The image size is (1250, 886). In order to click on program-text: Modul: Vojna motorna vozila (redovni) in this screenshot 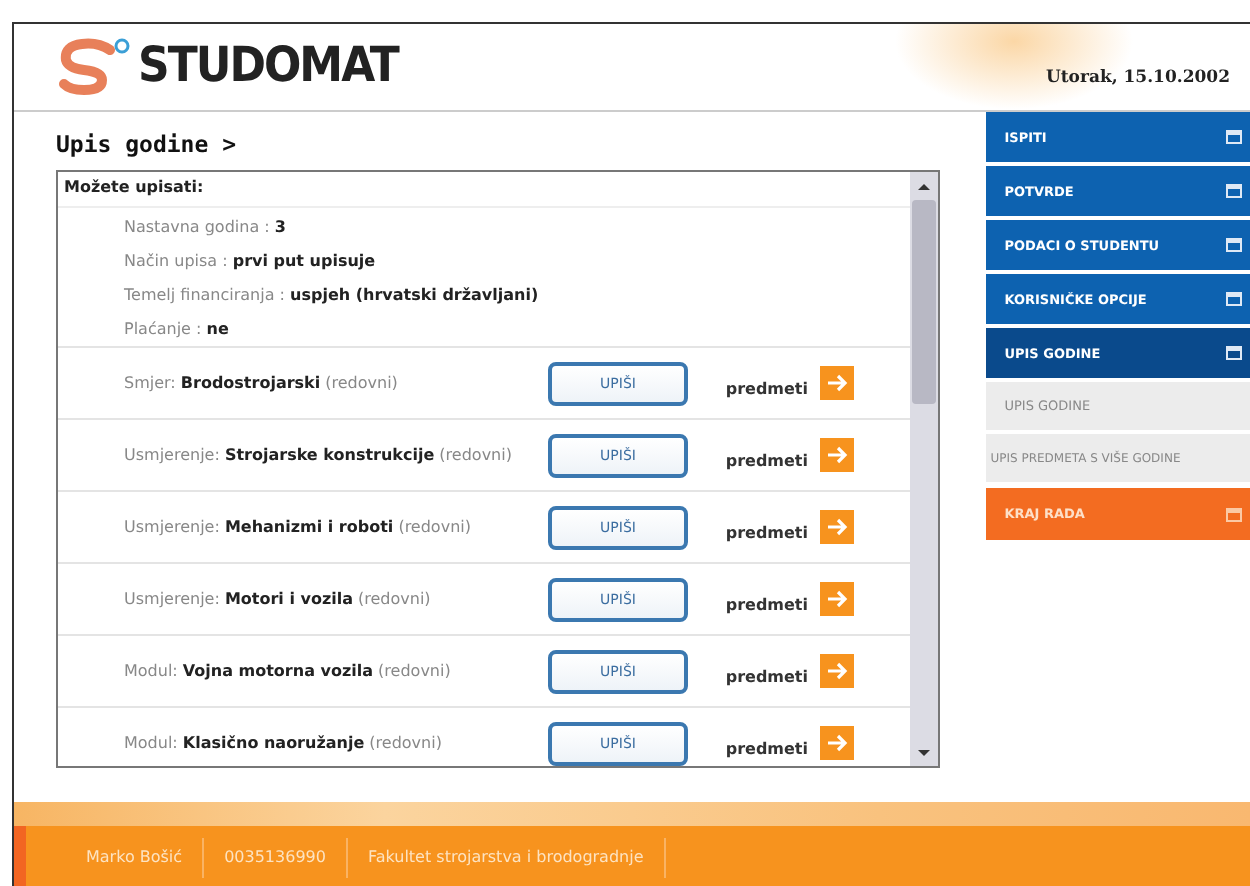, I will do `click(288, 671)`.